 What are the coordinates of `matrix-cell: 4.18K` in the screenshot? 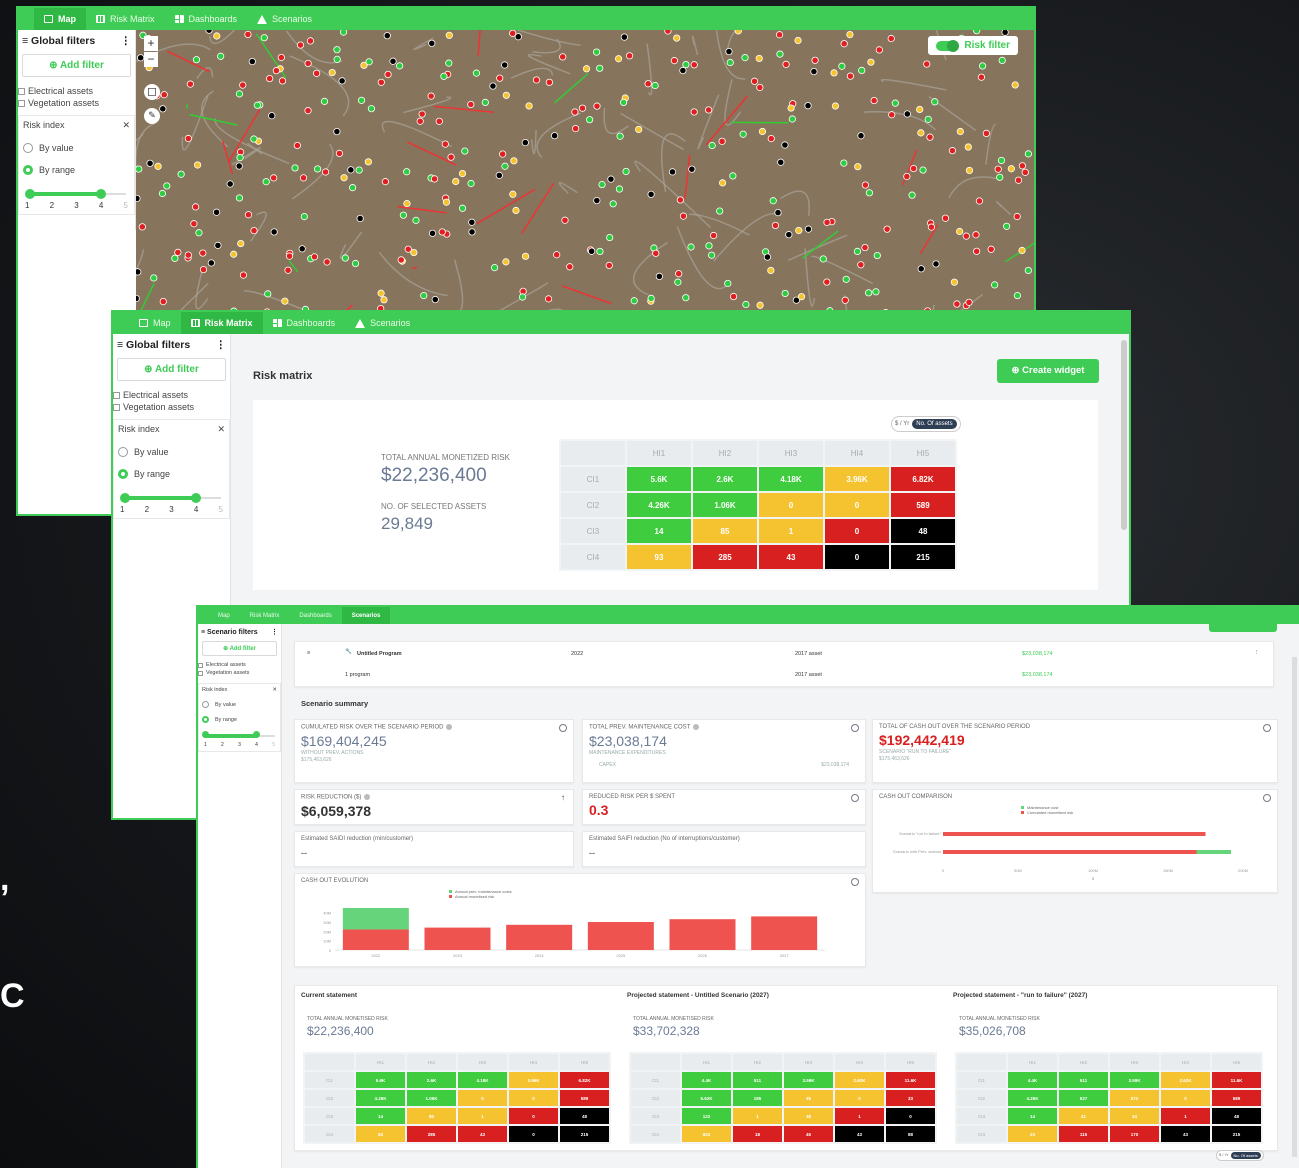 It's located at (482, 1080).